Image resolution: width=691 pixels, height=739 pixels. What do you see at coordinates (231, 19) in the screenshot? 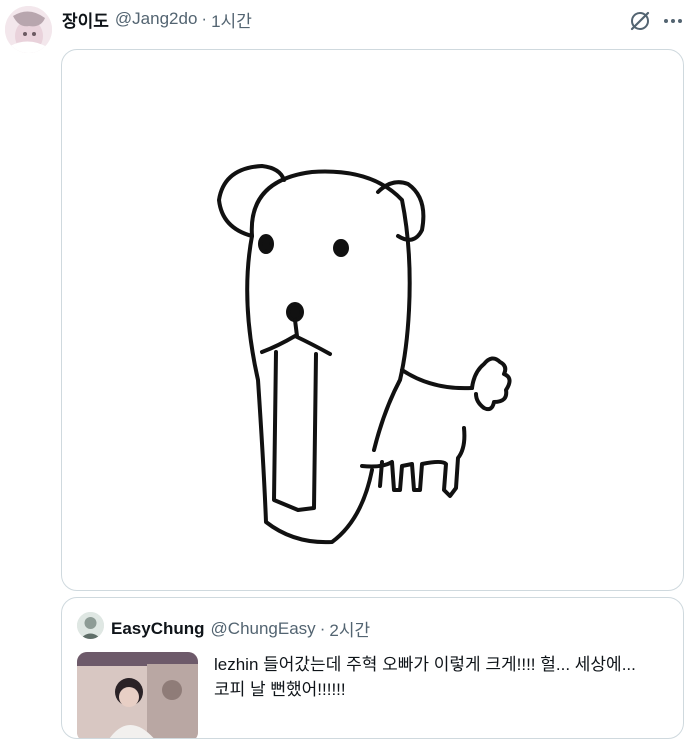
I see `tweet-time: 1시간` at bounding box center [231, 19].